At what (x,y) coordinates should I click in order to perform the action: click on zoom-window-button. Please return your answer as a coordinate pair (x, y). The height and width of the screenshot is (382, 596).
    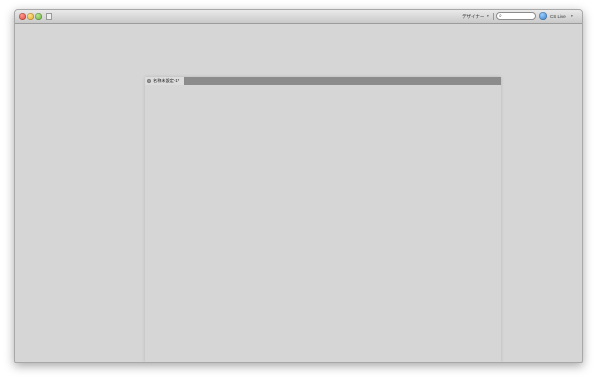
    Looking at the image, I should click on (38, 16).